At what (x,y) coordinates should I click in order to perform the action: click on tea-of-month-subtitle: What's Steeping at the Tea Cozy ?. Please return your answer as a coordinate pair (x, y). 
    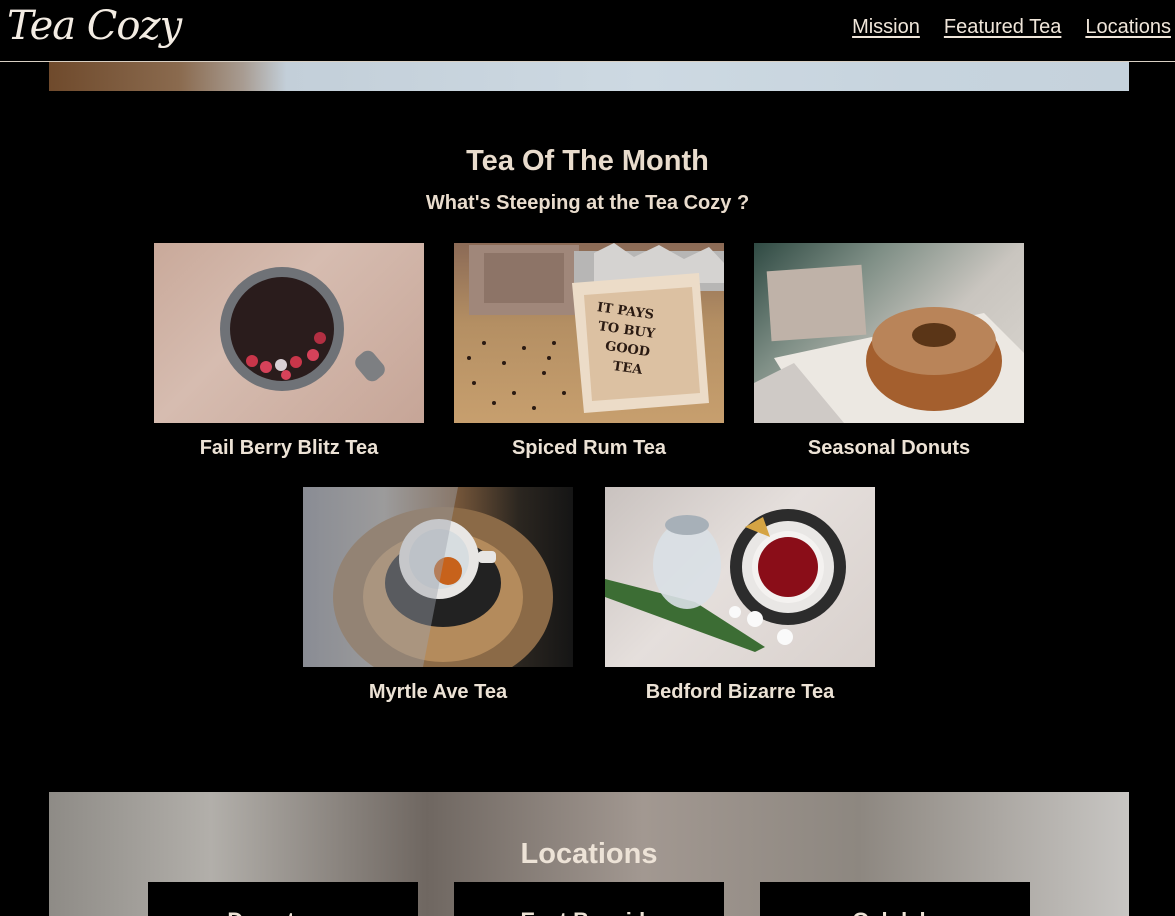
    Looking at the image, I should click on (587, 203).